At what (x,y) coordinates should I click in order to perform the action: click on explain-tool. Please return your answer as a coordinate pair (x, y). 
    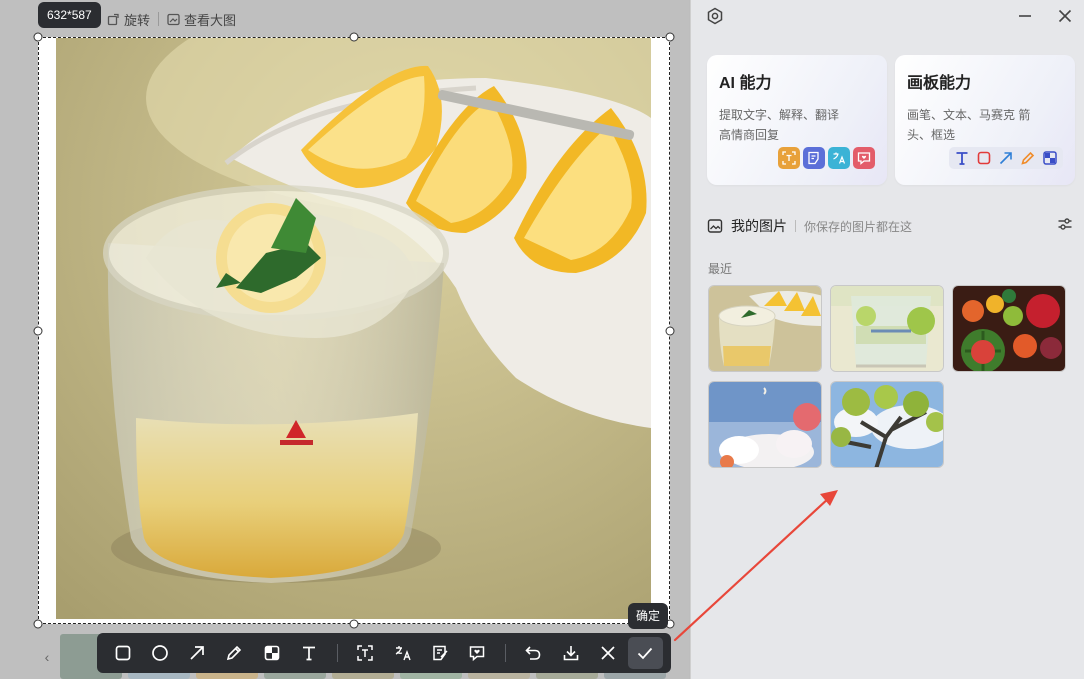
    Looking at the image, I should click on (439, 653).